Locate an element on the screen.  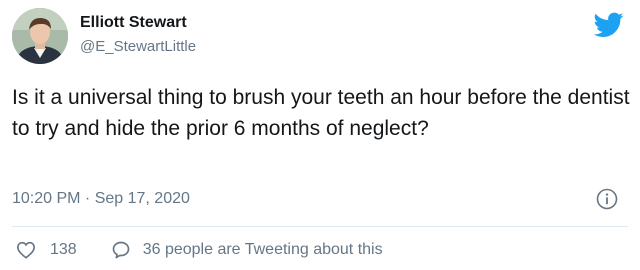
tweeting-link: 36 people are Tweeting about this is located at coordinates (247, 250).